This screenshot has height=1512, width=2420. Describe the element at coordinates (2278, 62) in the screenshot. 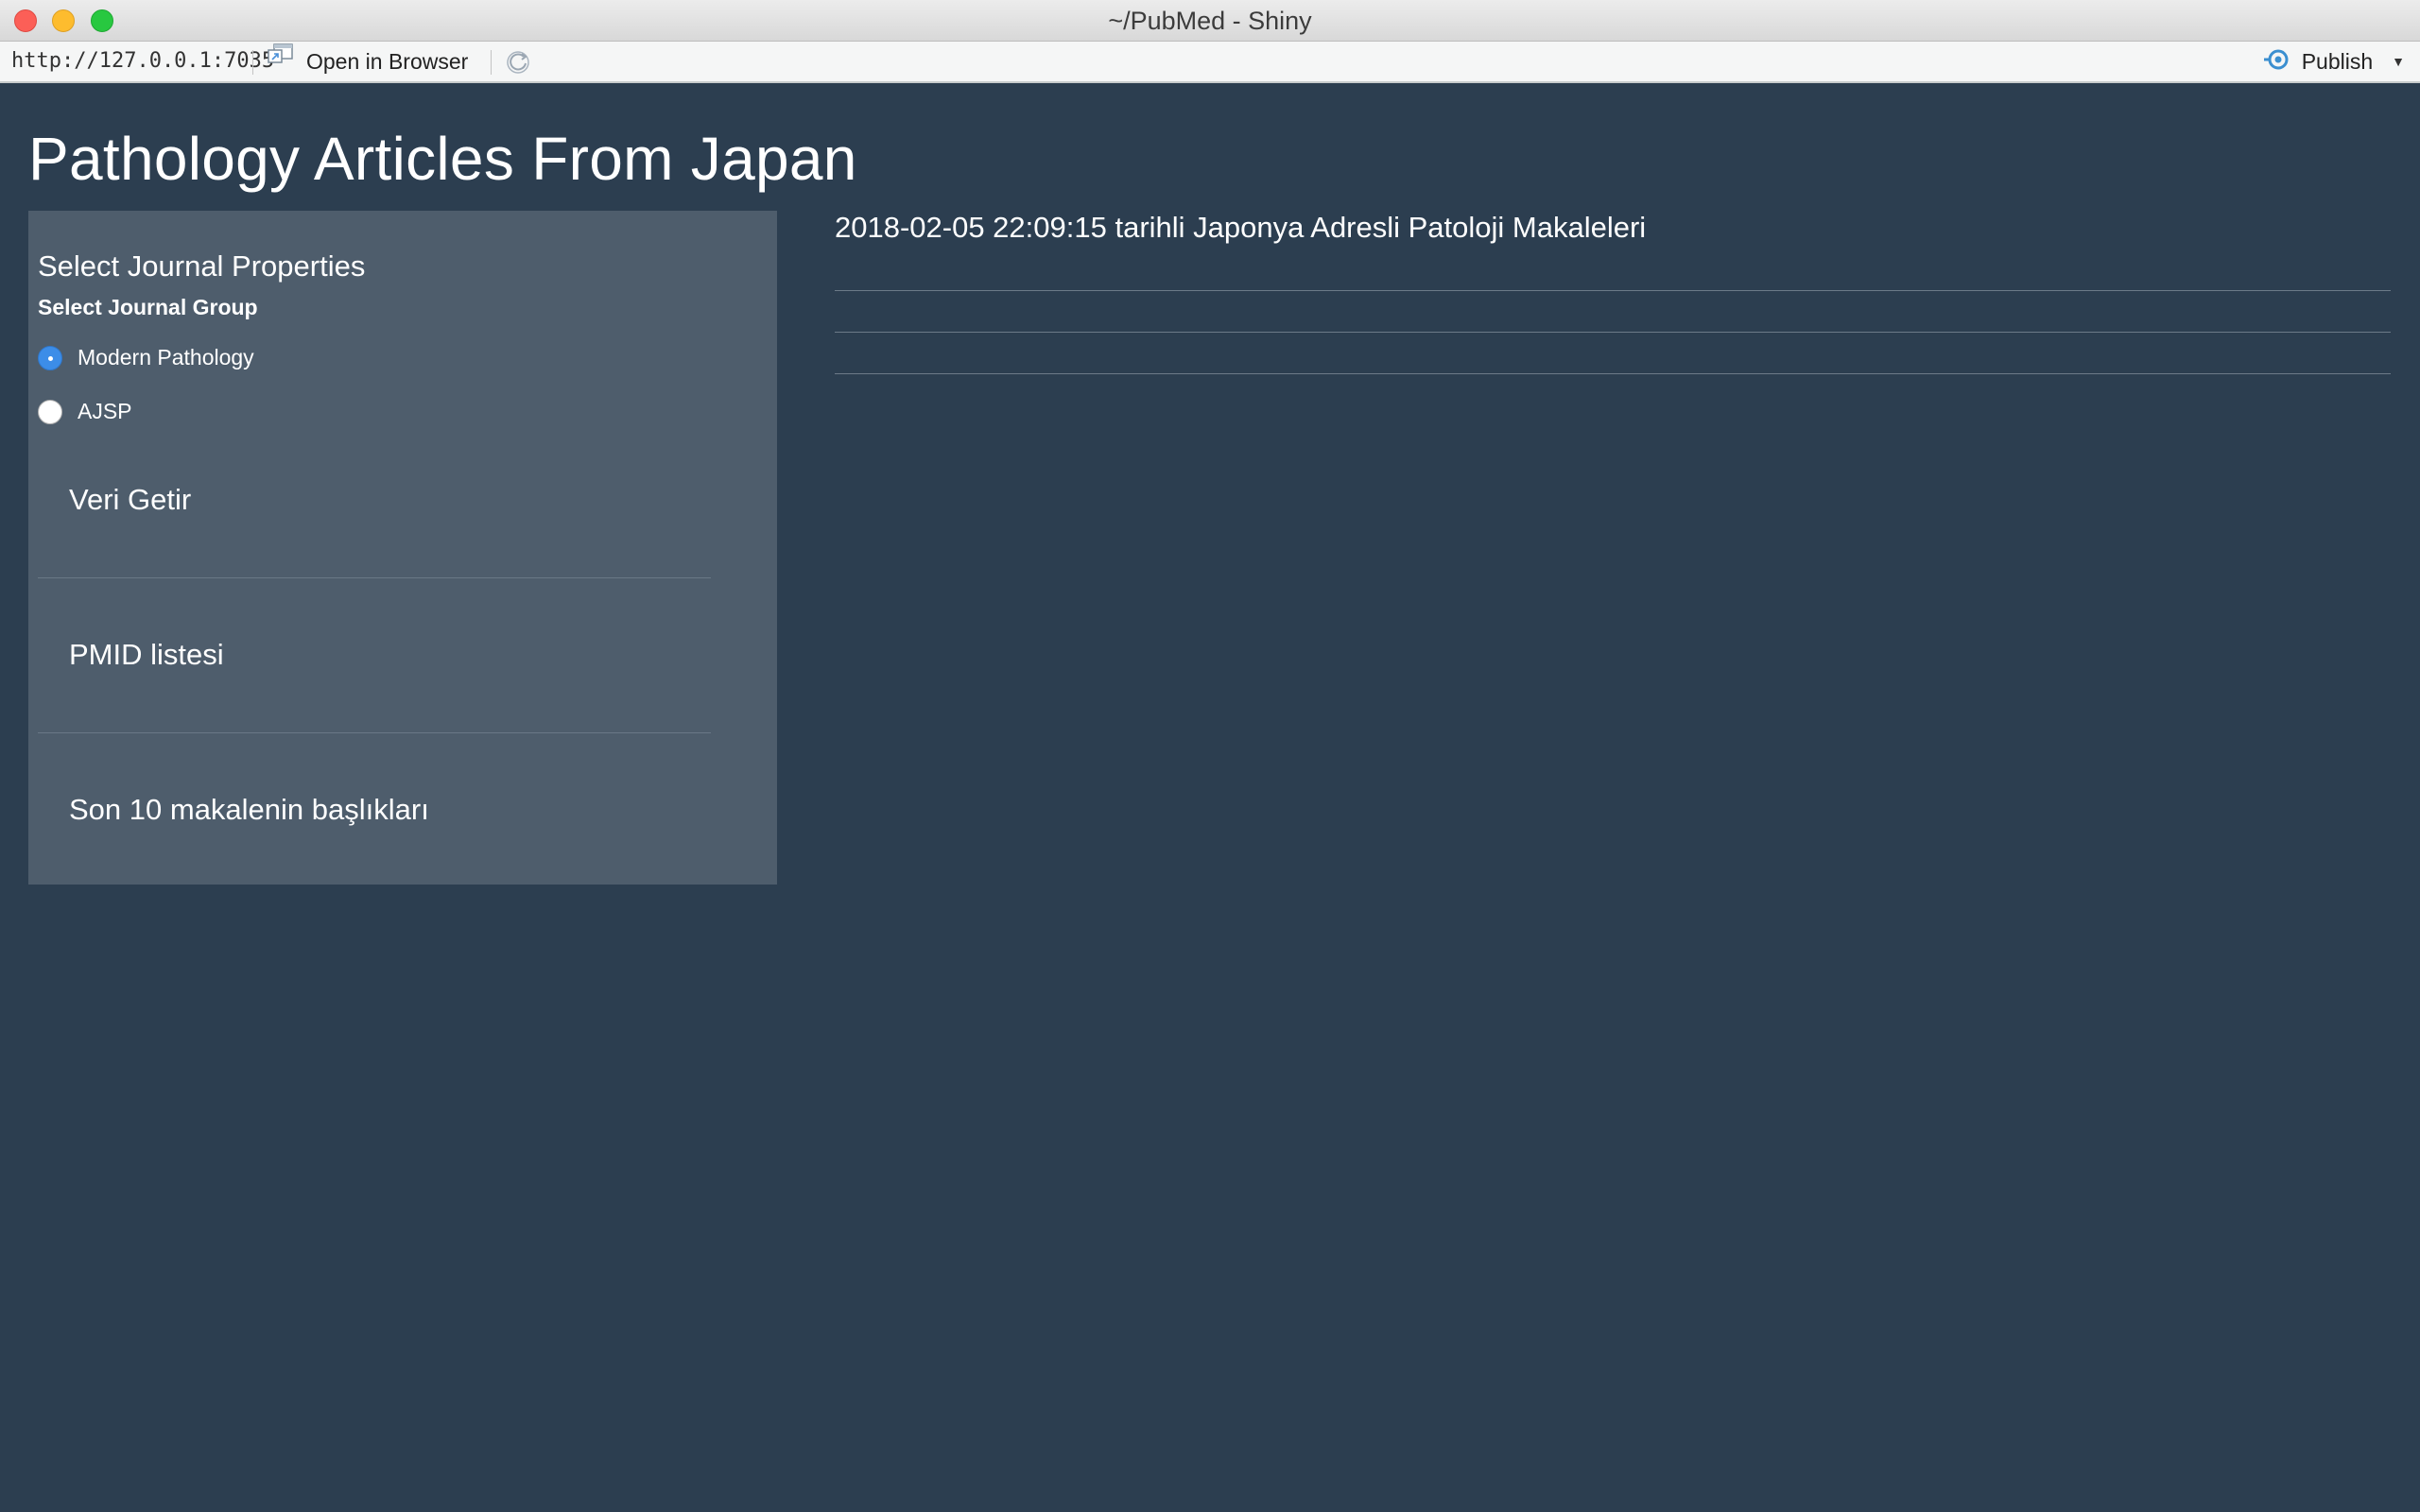

I see `publish-icon` at that location.